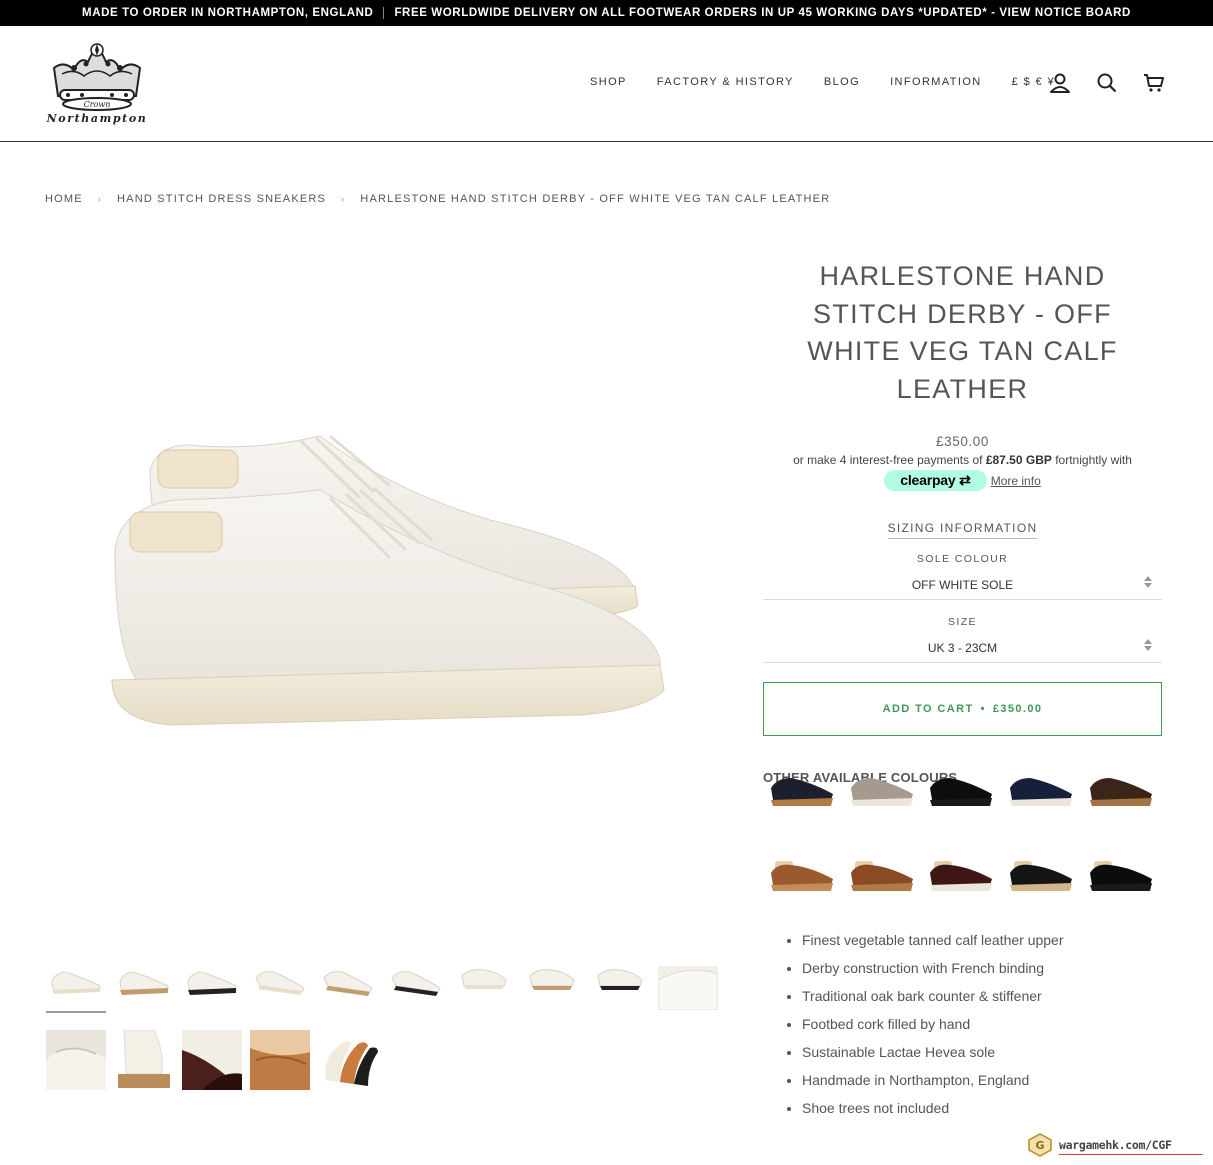 Image resolution: width=1213 pixels, height=1165 pixels. Describe the element at coordinates (725, 82) in the screenshot. I see `nav-factory-history: FACTORY & HISTORY` at that location.